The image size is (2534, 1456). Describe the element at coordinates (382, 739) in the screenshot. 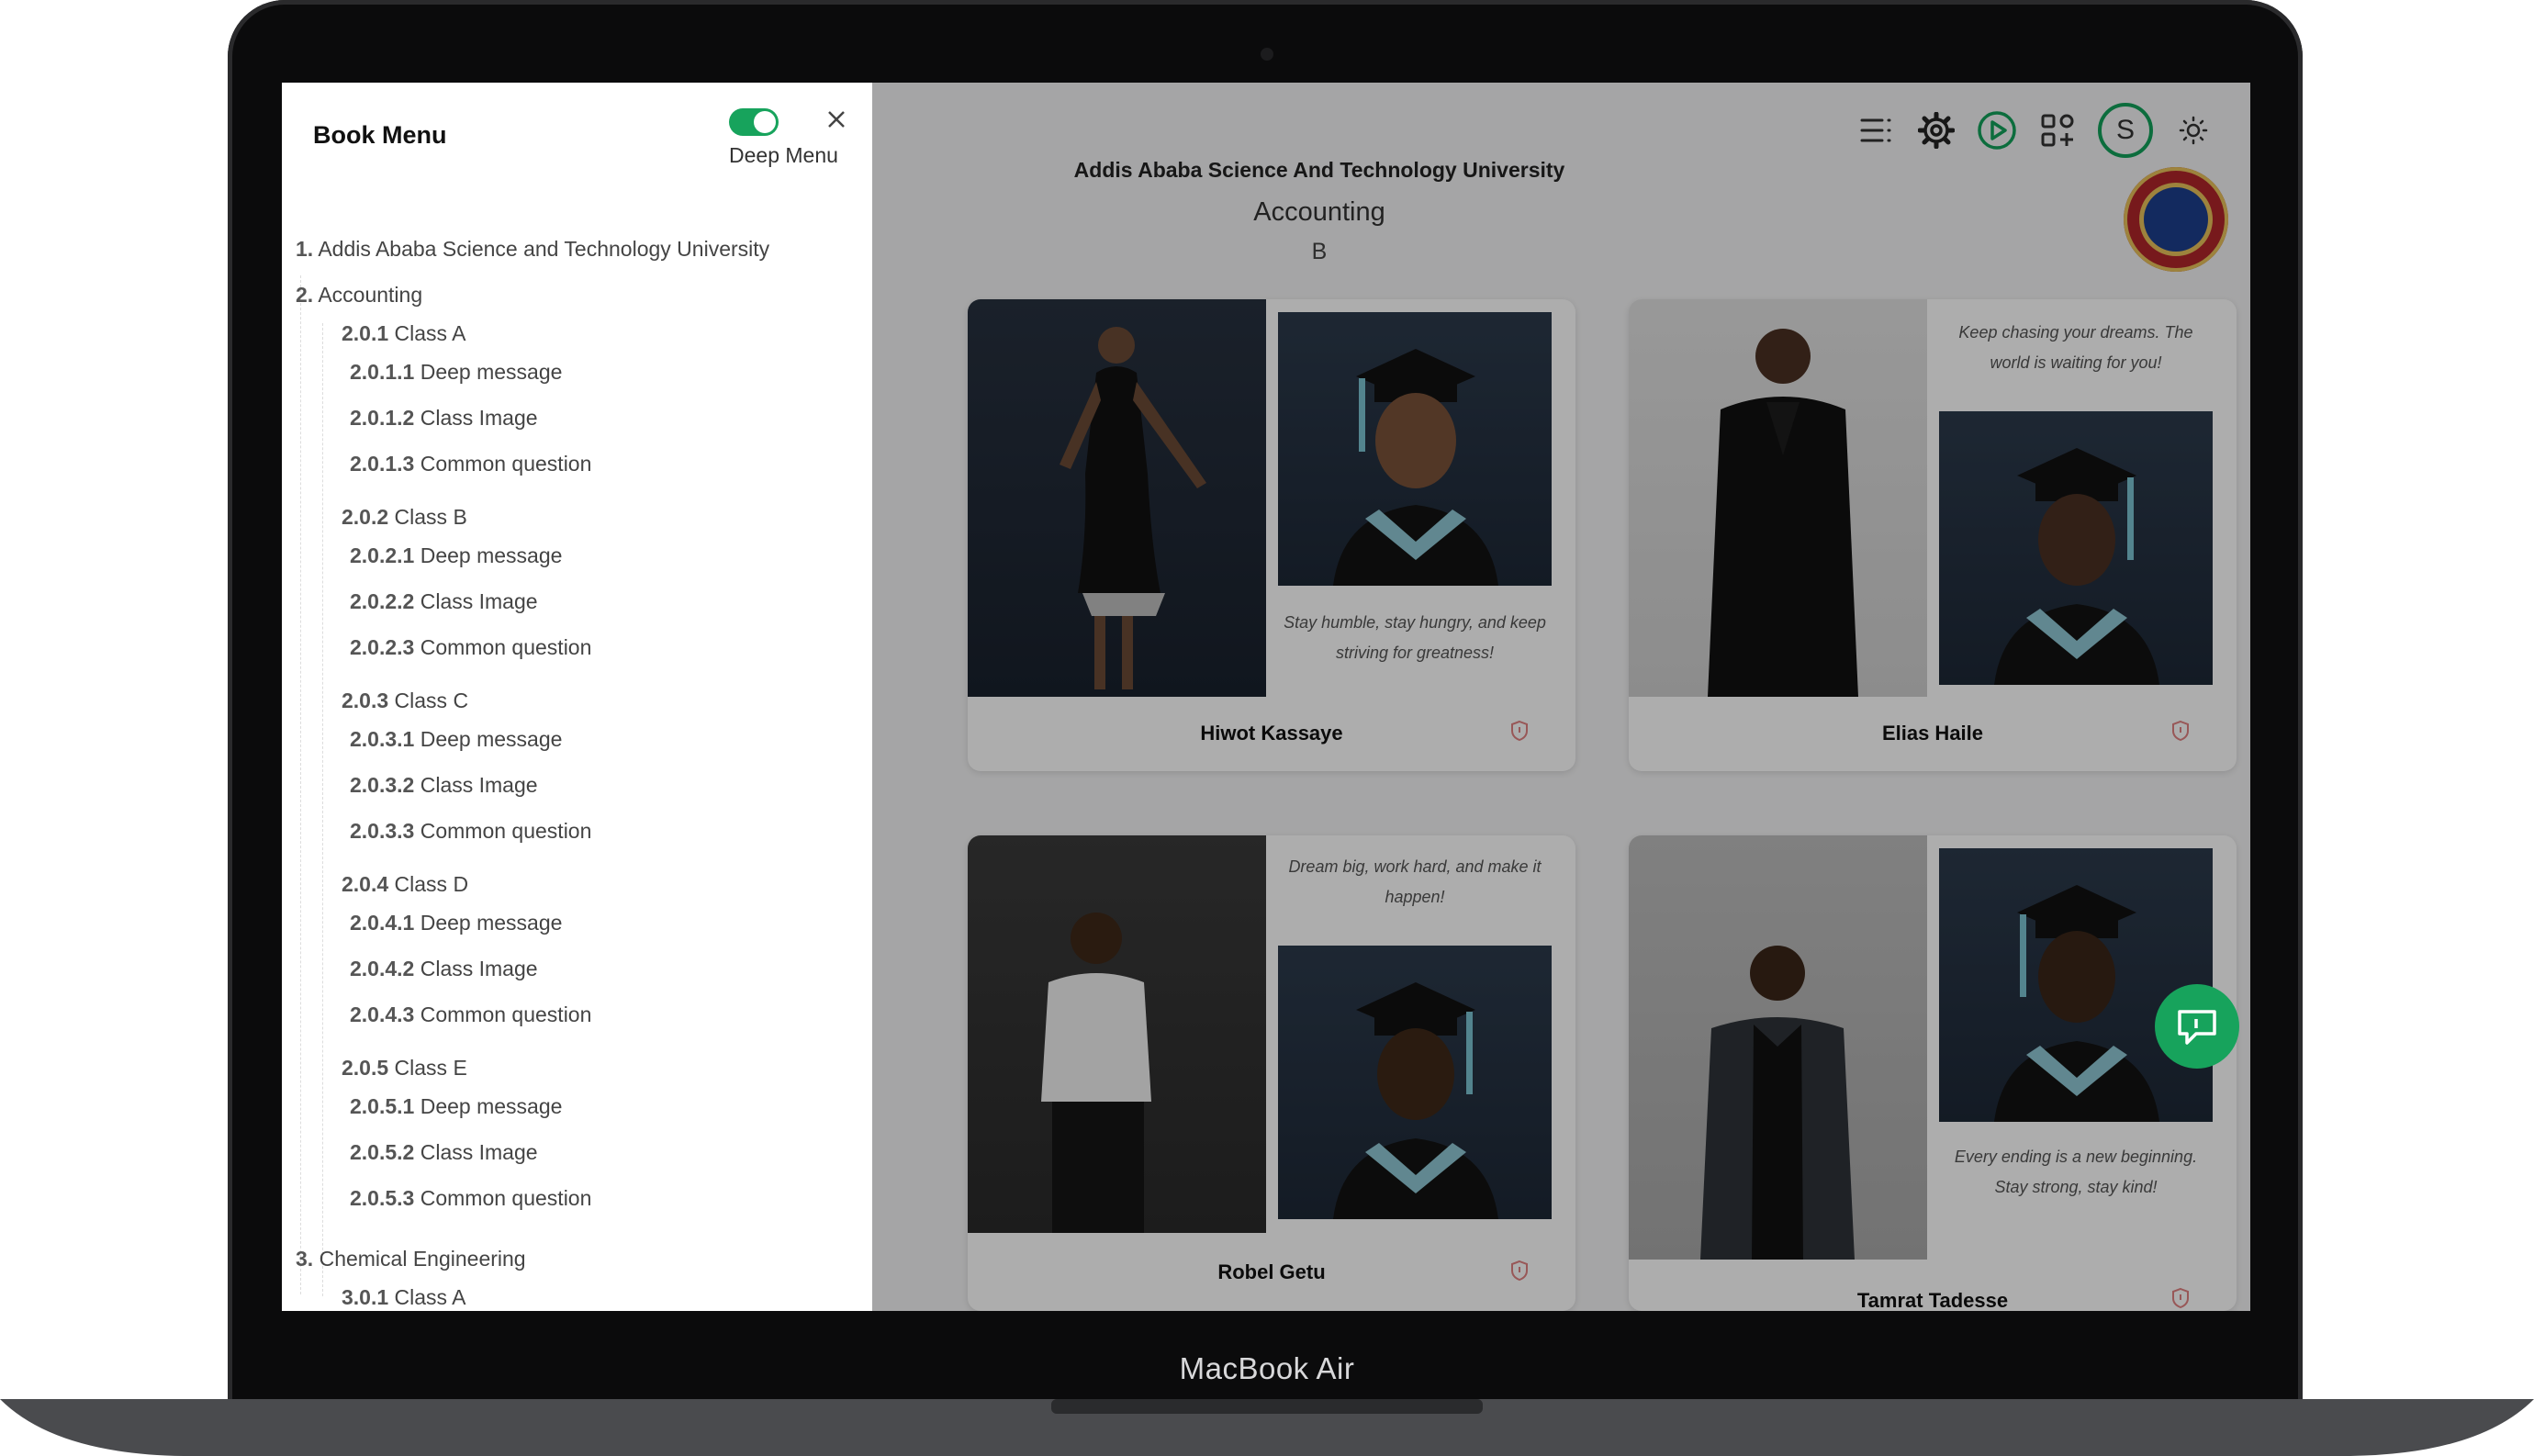

I see `menu-item-number: 2.0.3.1` at that location.